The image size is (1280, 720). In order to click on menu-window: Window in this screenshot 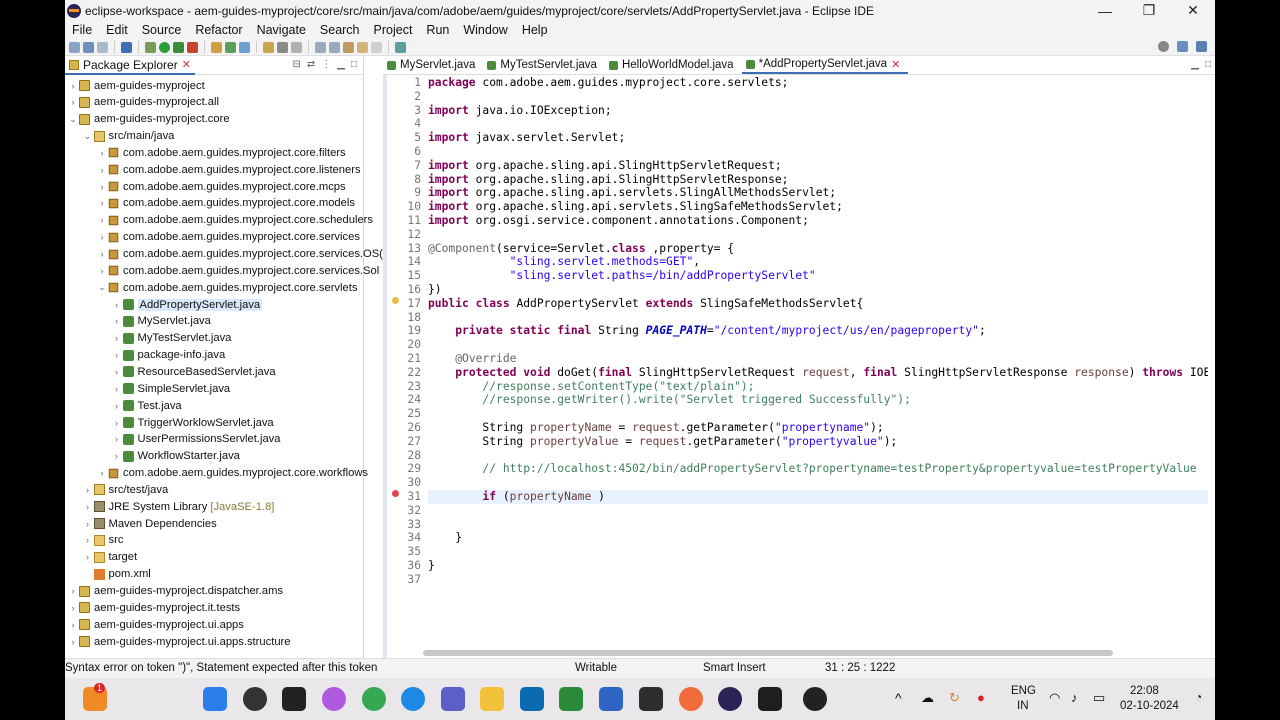, I will do `click(485, 30)`.